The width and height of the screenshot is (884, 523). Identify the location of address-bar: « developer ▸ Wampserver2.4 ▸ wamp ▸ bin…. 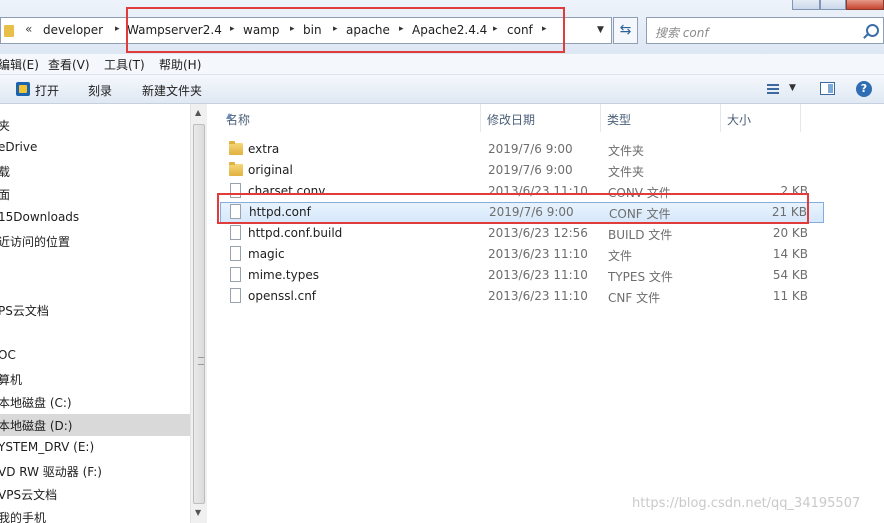
(306, 30).